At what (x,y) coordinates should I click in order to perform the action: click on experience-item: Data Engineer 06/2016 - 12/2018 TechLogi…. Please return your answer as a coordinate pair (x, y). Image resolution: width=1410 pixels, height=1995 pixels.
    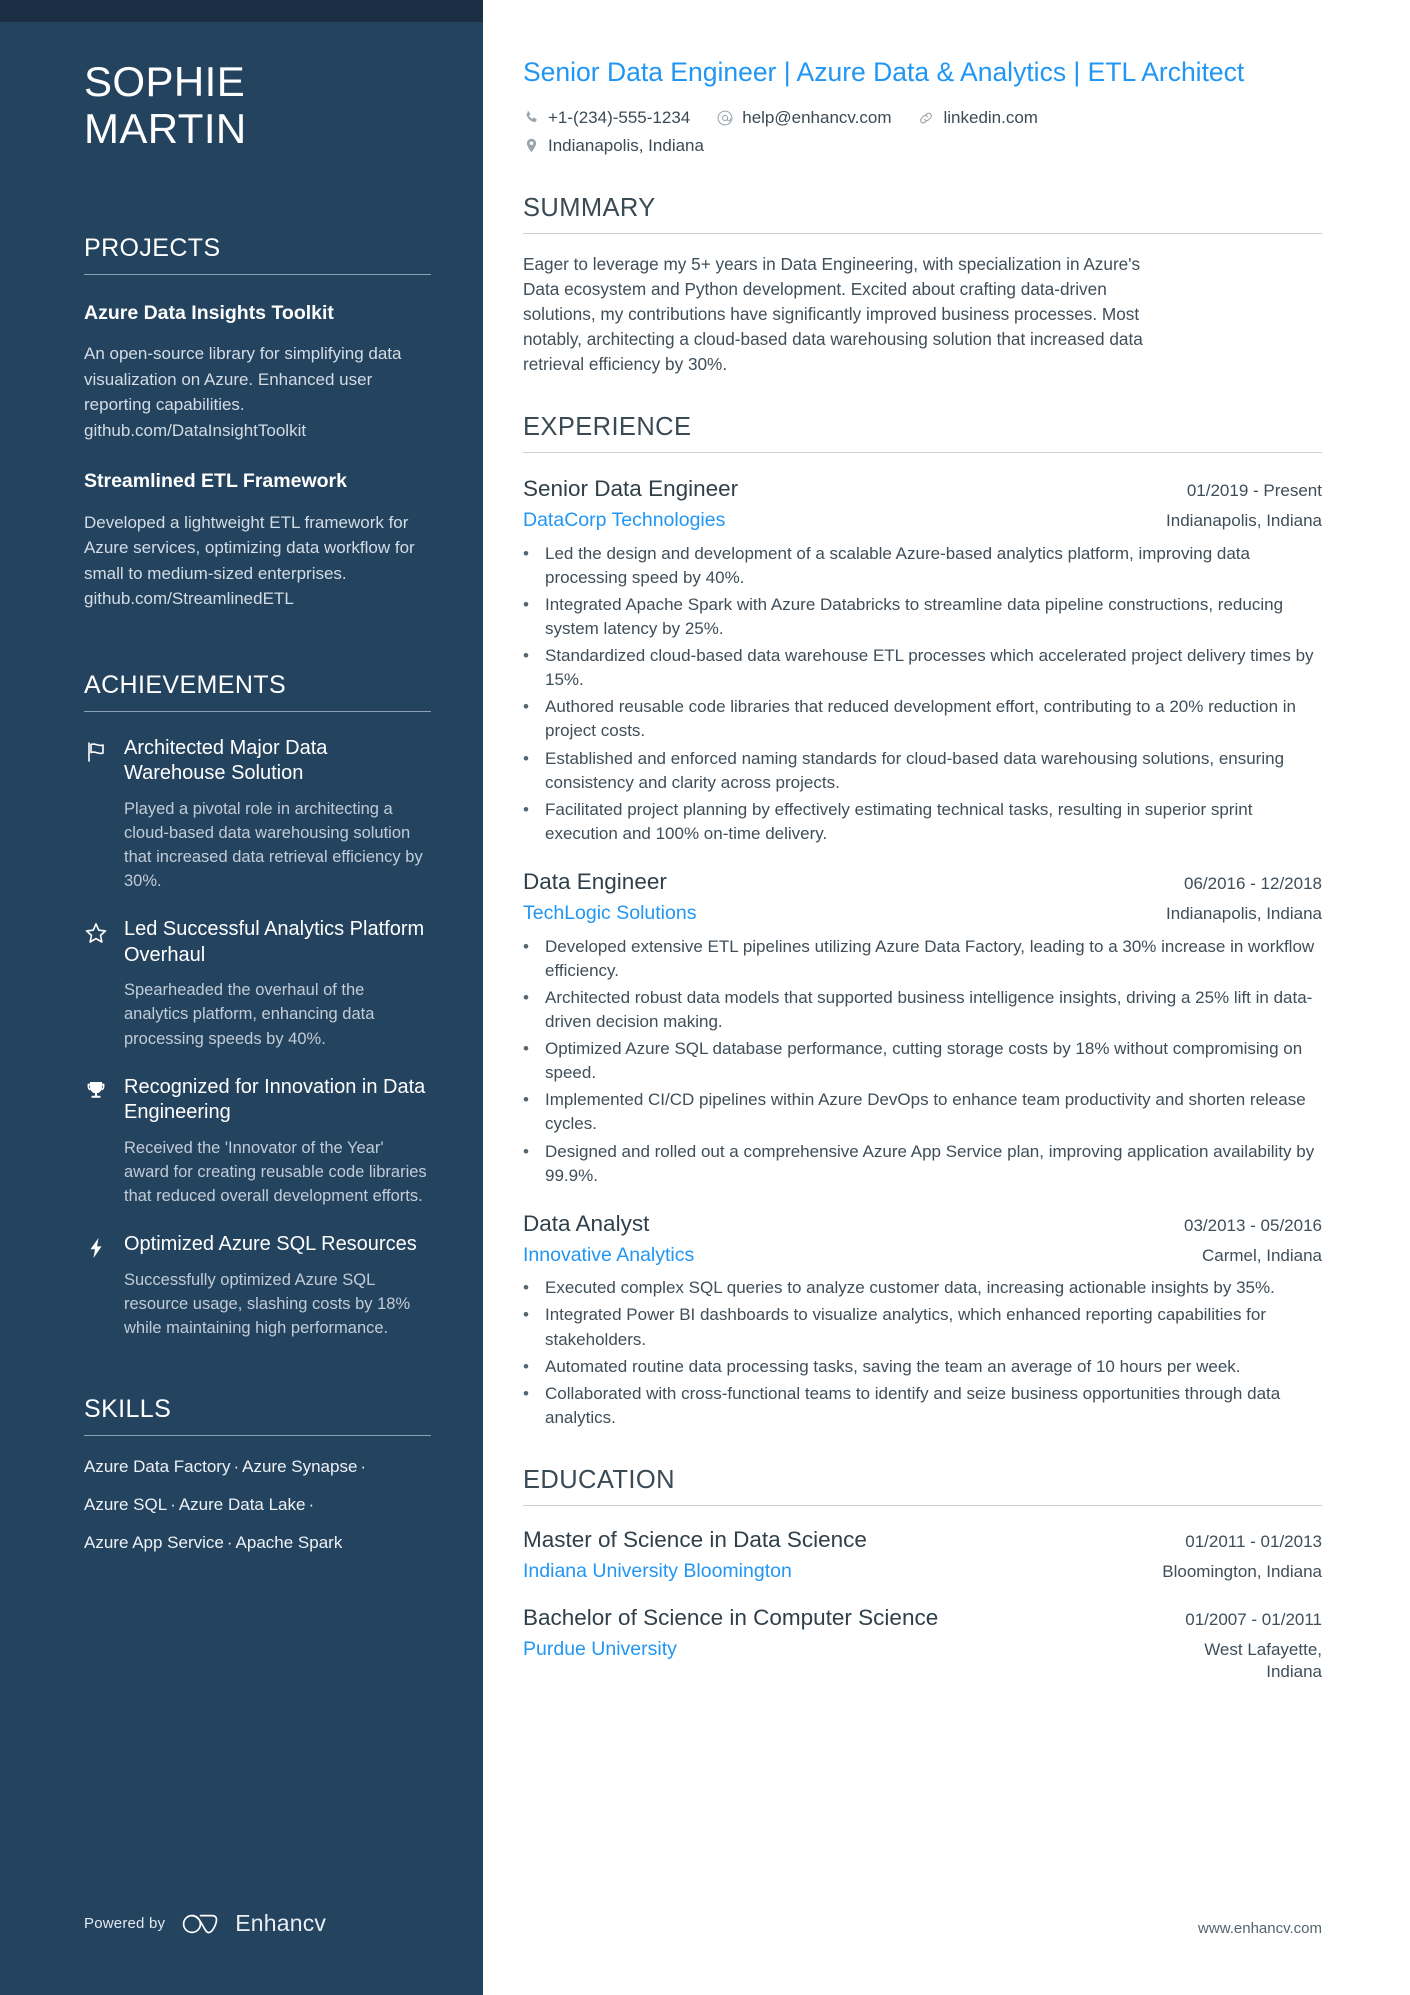
    Looking at the image, I should click on (922, 1028).